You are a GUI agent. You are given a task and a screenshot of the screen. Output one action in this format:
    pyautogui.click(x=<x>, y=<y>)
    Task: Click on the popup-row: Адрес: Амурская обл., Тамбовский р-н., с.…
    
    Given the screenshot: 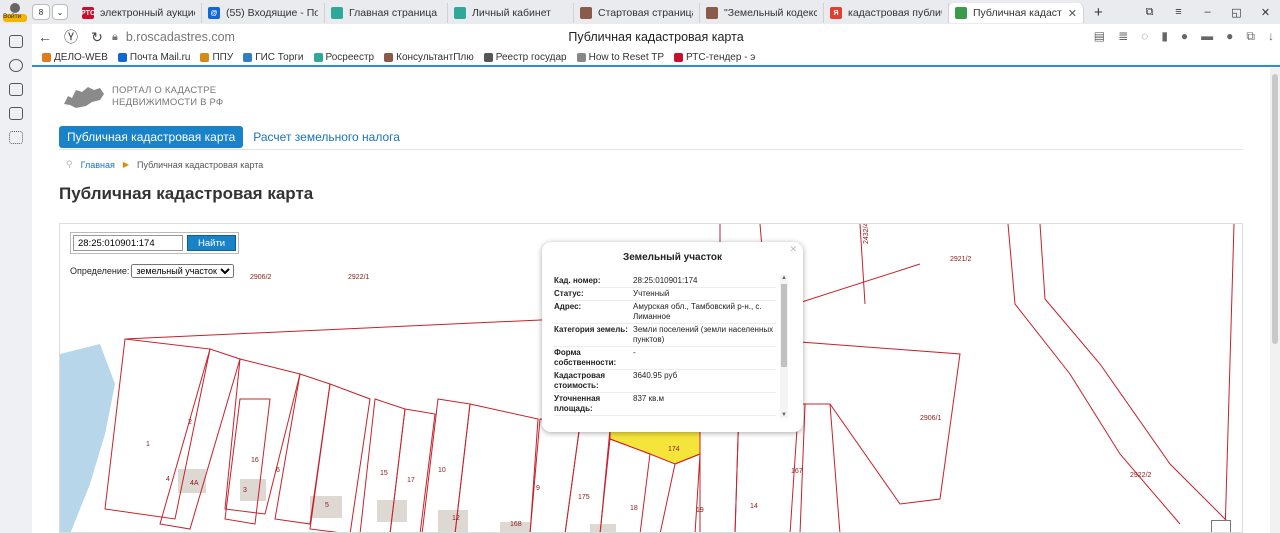 What is the action you would take?
    pyautogui.click(x=665, y=312)
    